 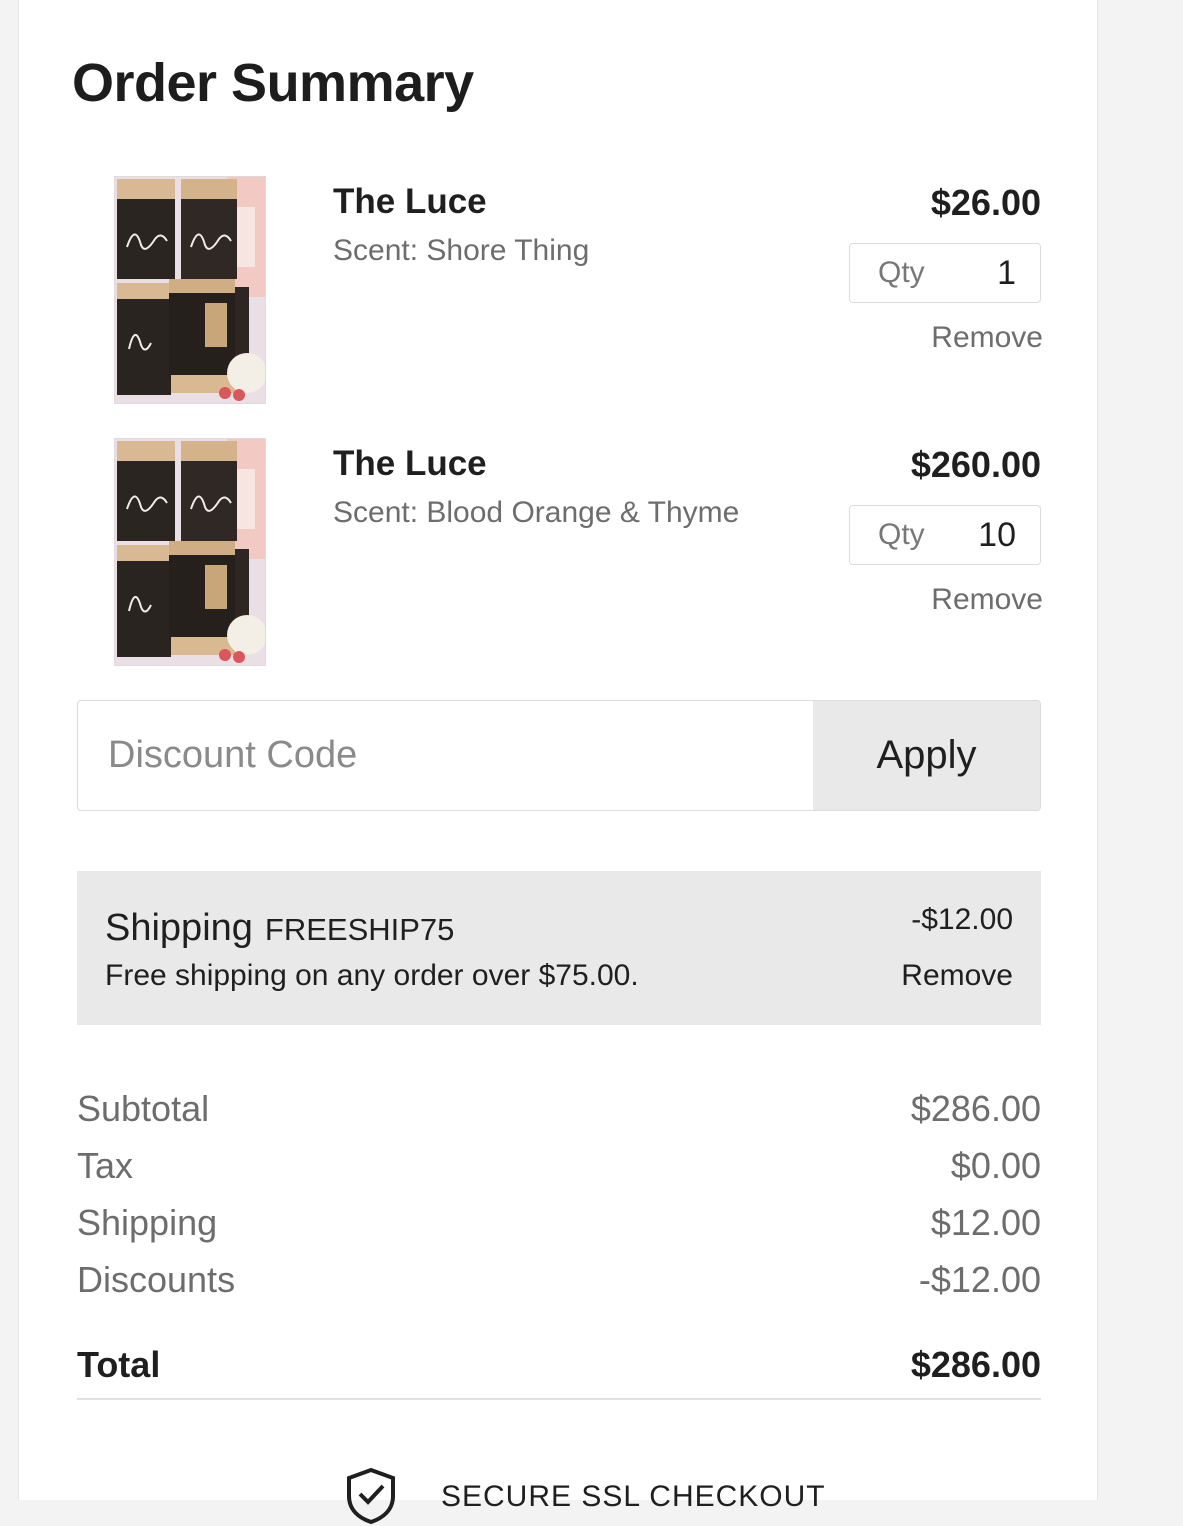 What do you see at coordinates (559, 1287) in the screenshot?
I see `discounts-row: Discounts -$12.00` at bounding box center [559, 1287].